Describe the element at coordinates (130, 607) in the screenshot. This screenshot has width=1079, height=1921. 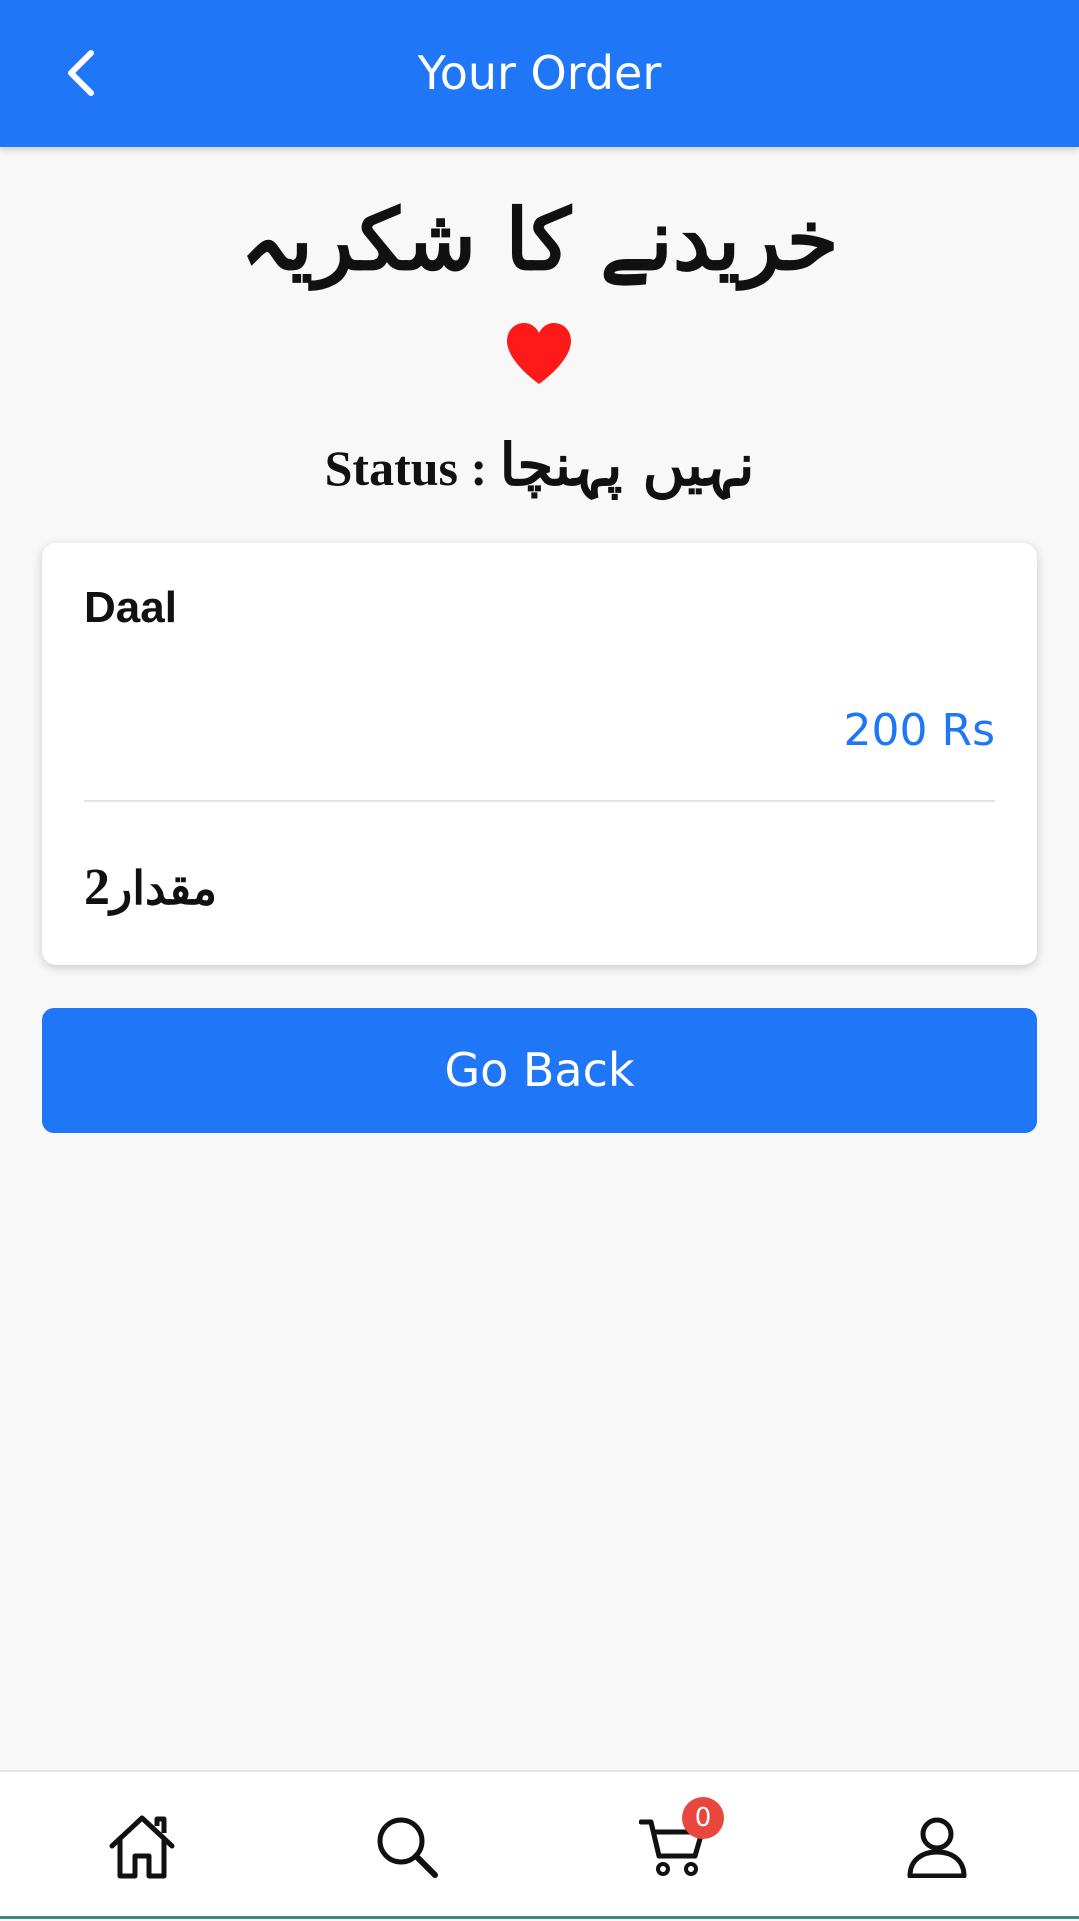
I see `item-name: Daal` at that location.